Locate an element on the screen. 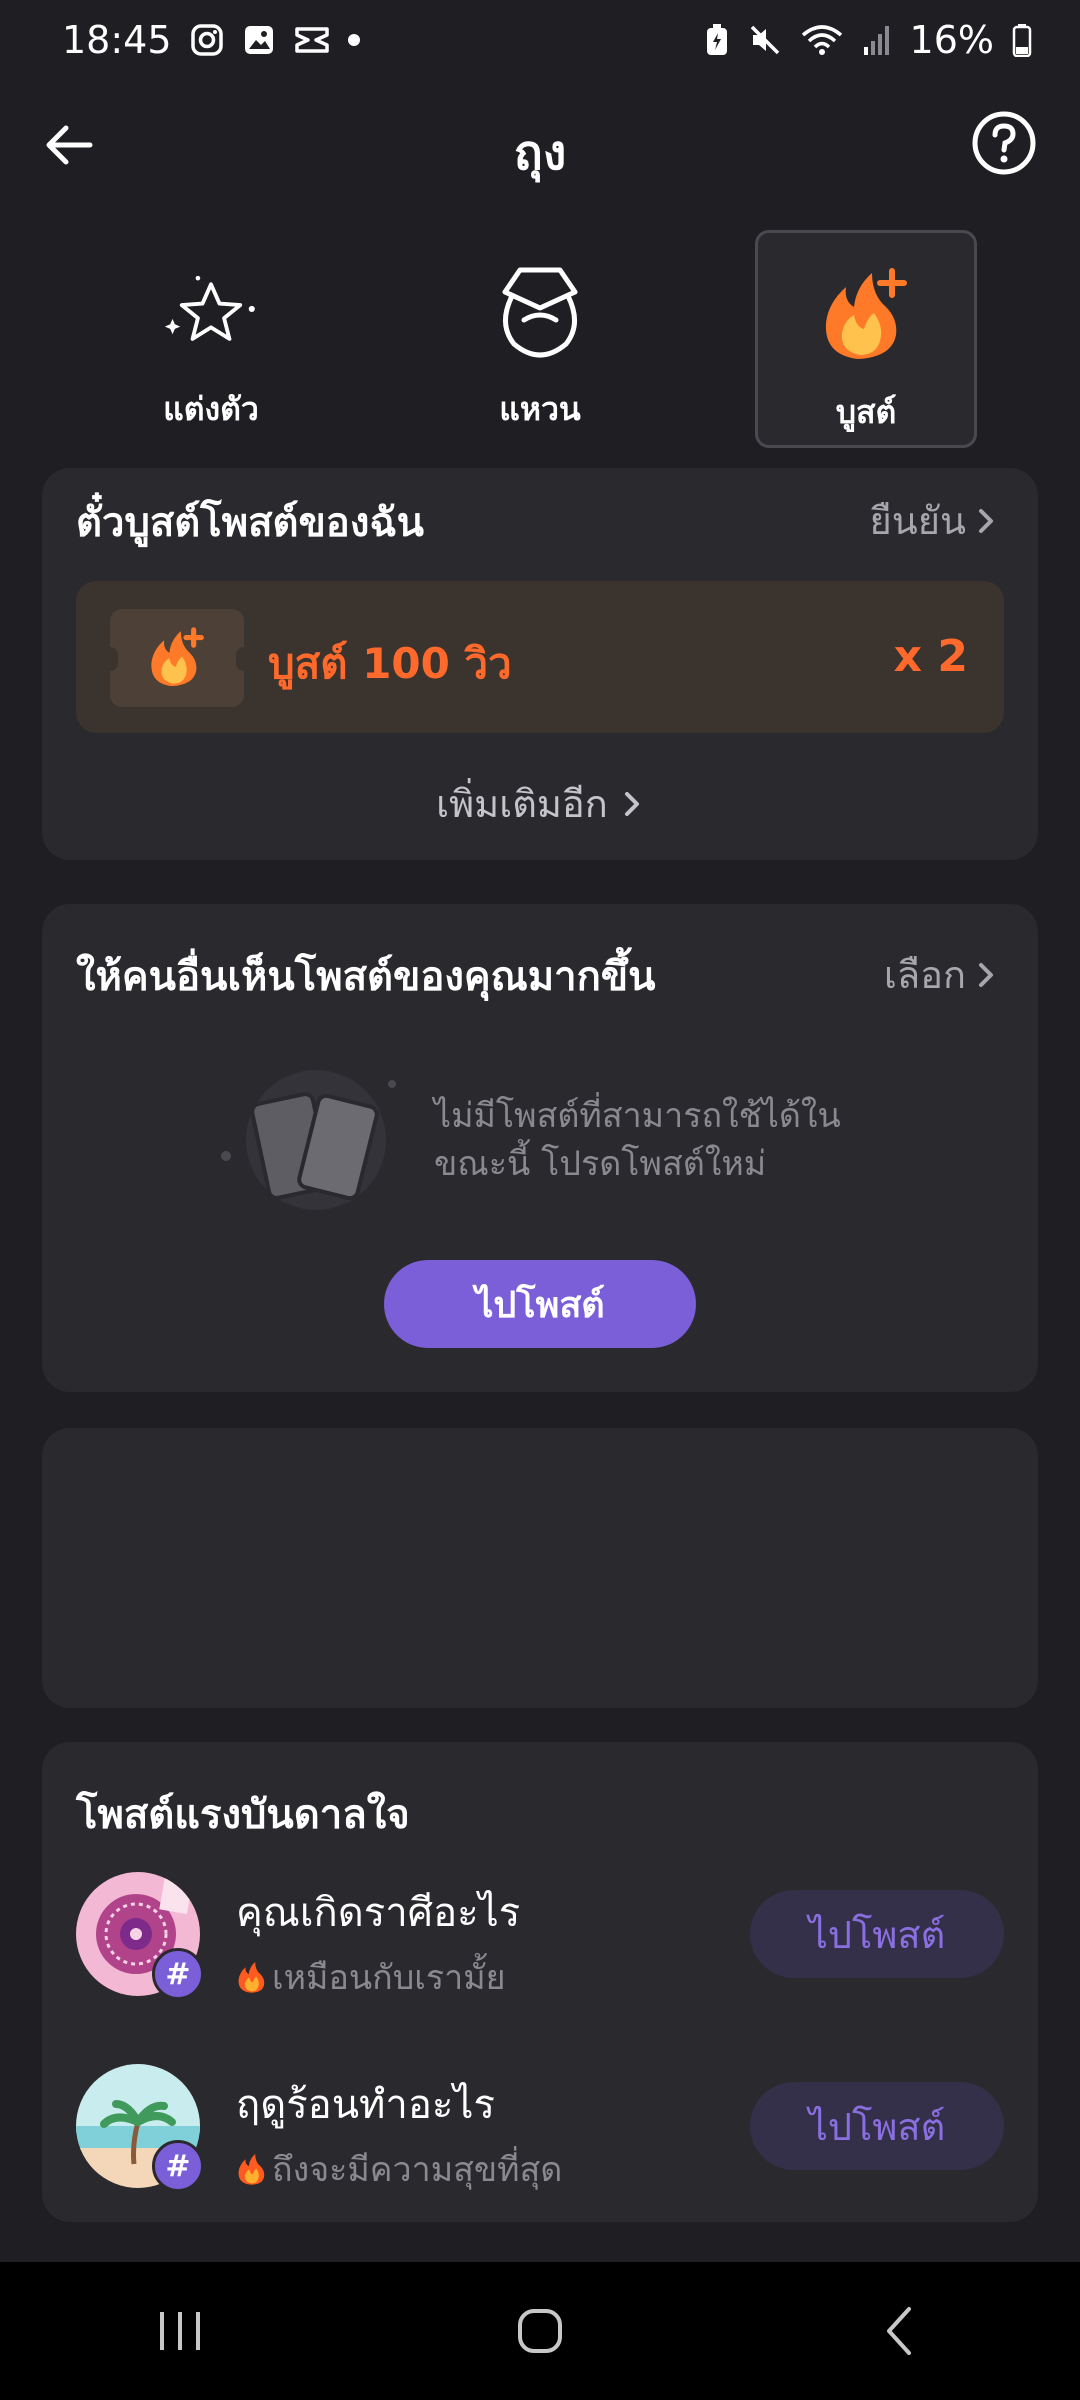 This screenshot has width=1080, height=2400. inspiration-subtitle-text: เหมือนกับเรามั้ย is located at coordinates (389, 1978).